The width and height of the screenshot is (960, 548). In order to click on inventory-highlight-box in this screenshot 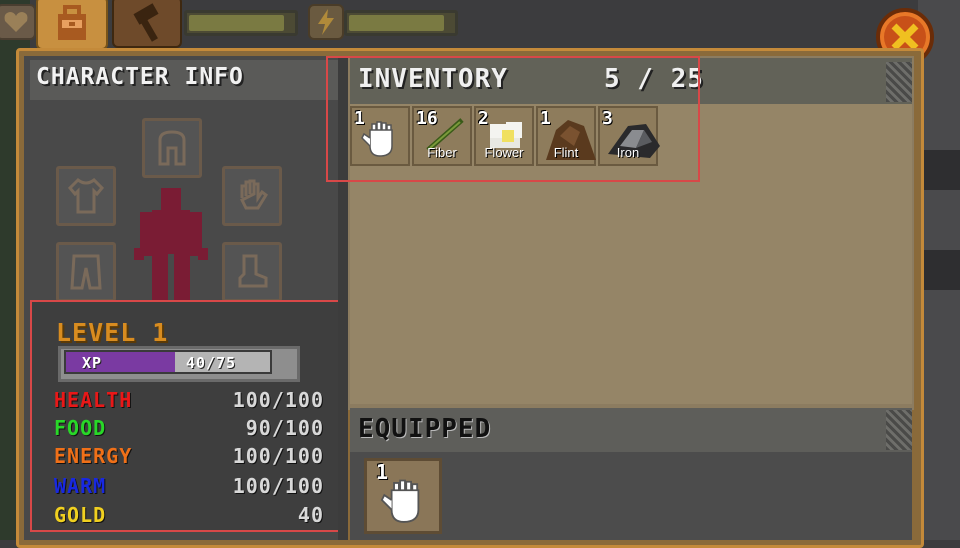, I will do `click(513, 119)`.